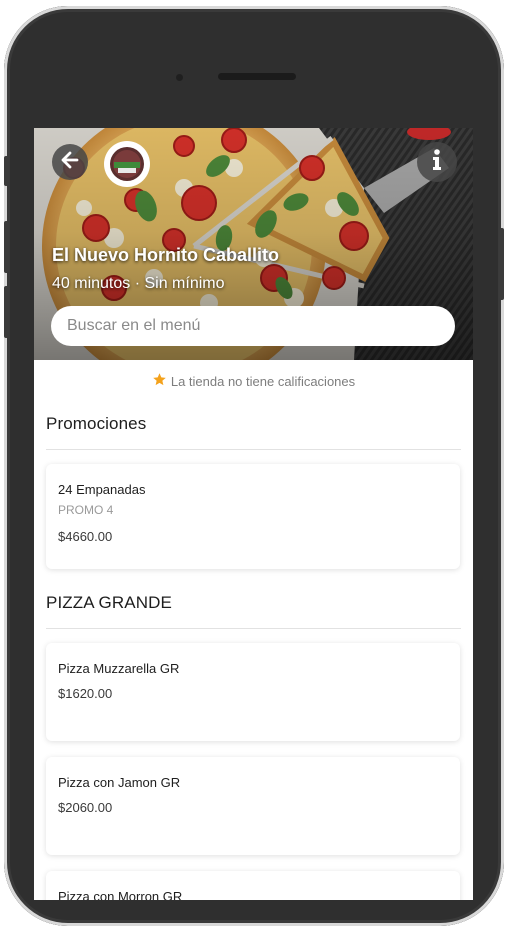  I want to click on menu-item-name: Pizza con Jamon GR, so click(119, 782).